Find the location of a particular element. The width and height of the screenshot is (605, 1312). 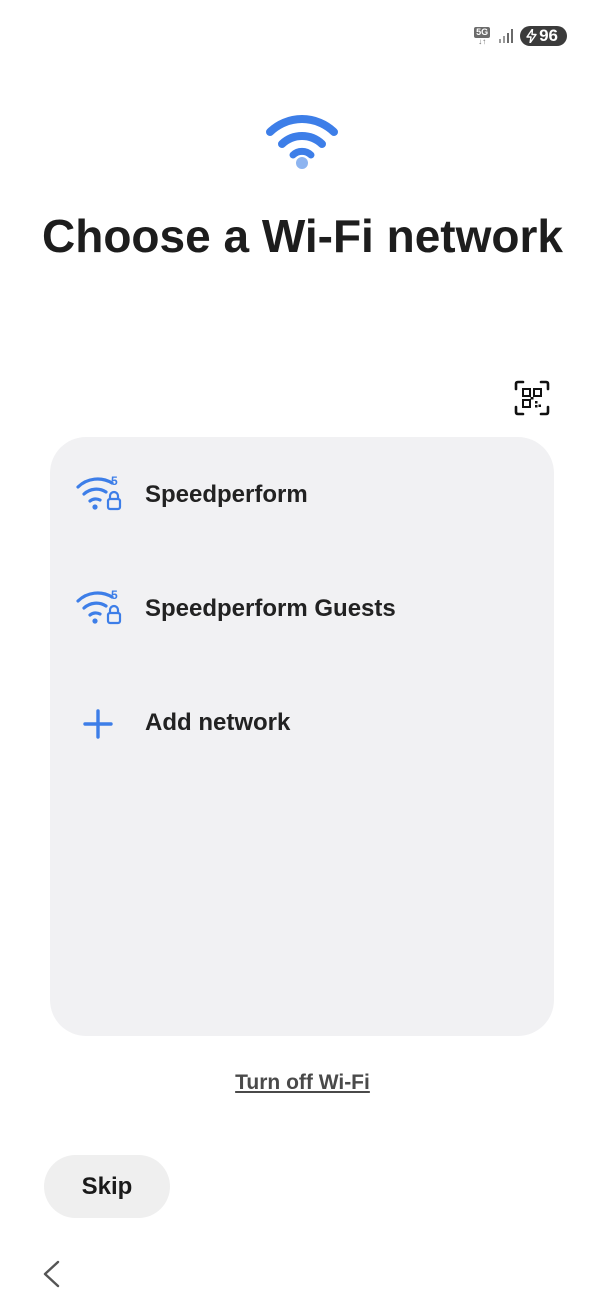

status-bar: 5G ↓↑ 96 is located at coordinates (519, 36).